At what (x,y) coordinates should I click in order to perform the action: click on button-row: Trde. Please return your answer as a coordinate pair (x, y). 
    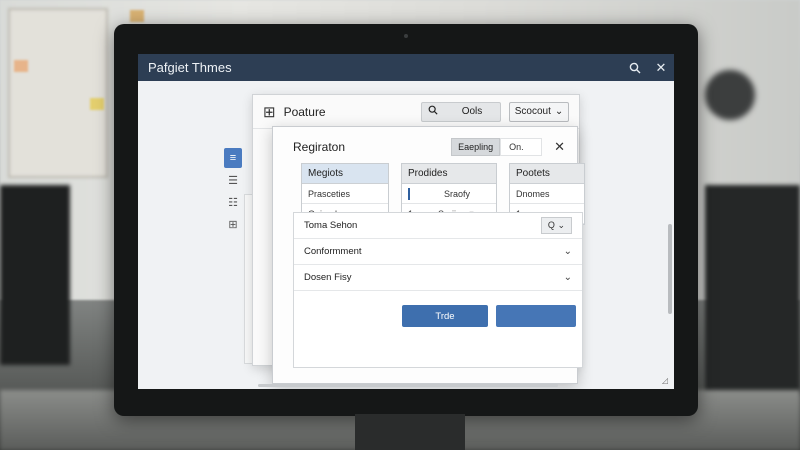
    Looking at the image, I should click on (489, 316).